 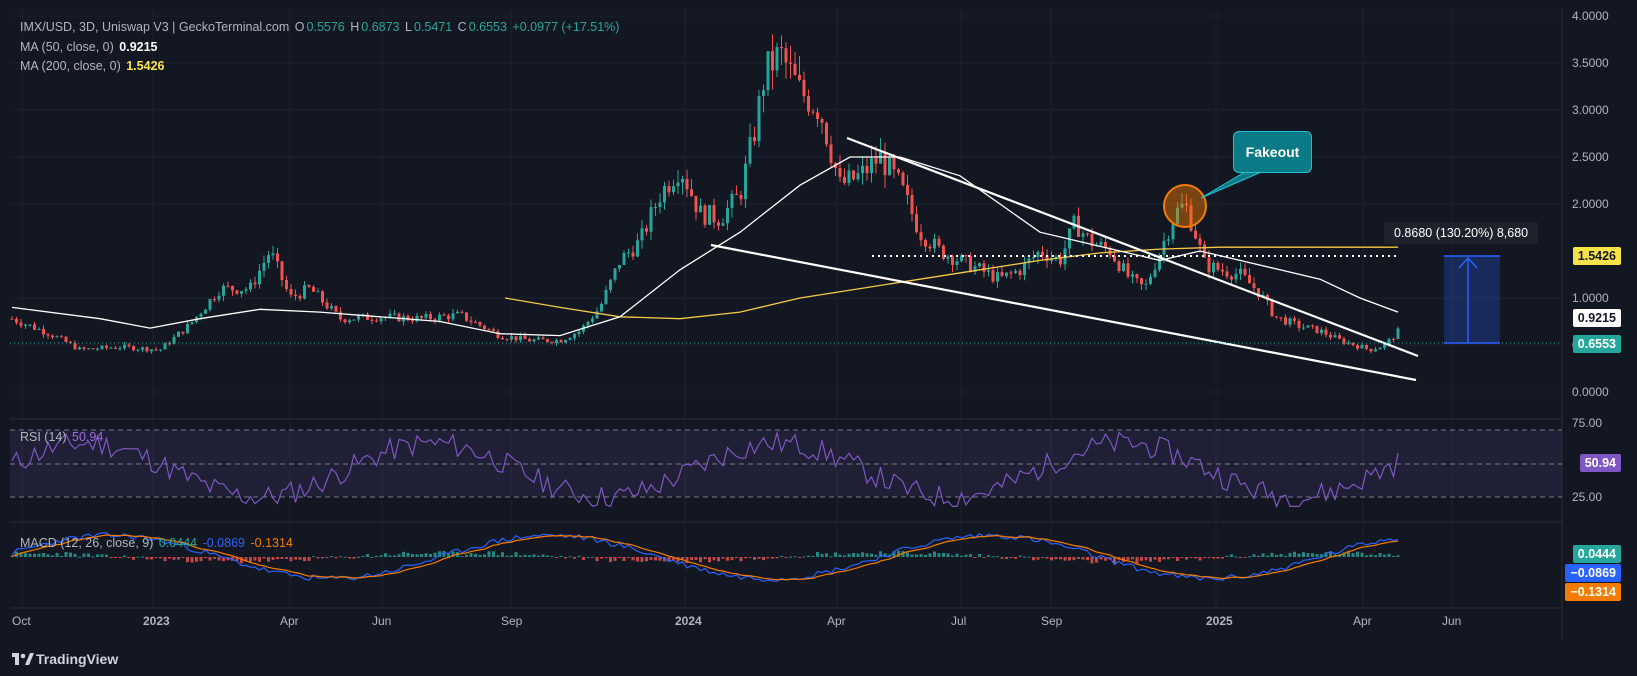 I want to click on fakeout-callout: Fakeout, so click(x=1272, y=152).